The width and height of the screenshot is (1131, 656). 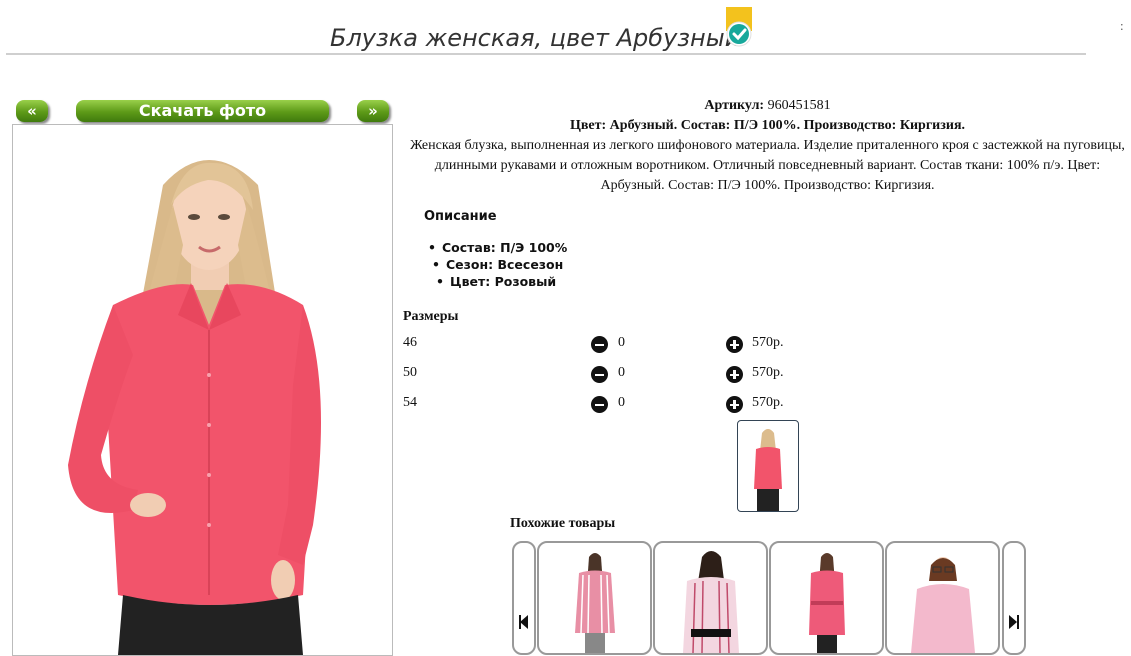 What do you see at coordinates (765, 106) in the screenshot?
I see `article-line: Артикул: 960451581` at bounding box center [765, 106].